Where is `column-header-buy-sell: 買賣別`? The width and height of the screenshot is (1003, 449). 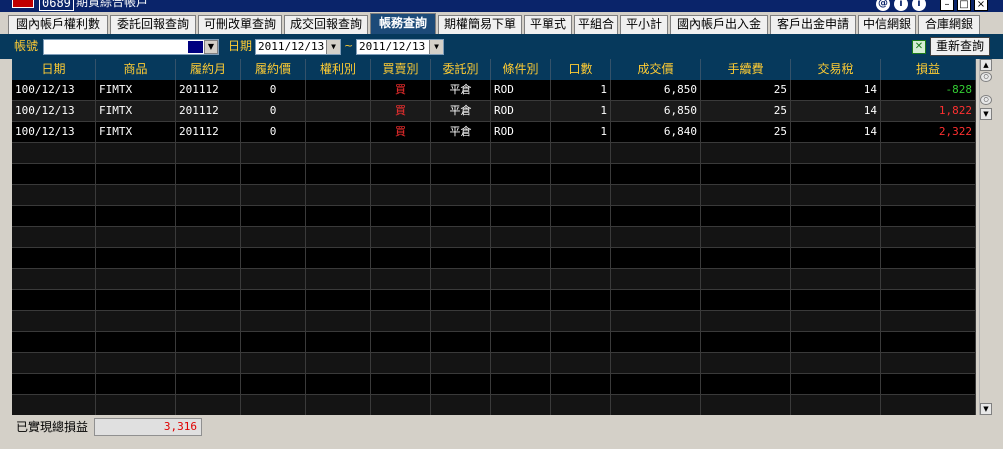
column-header-buy-sell: 買賣別 is located at coordinates (401, 69).